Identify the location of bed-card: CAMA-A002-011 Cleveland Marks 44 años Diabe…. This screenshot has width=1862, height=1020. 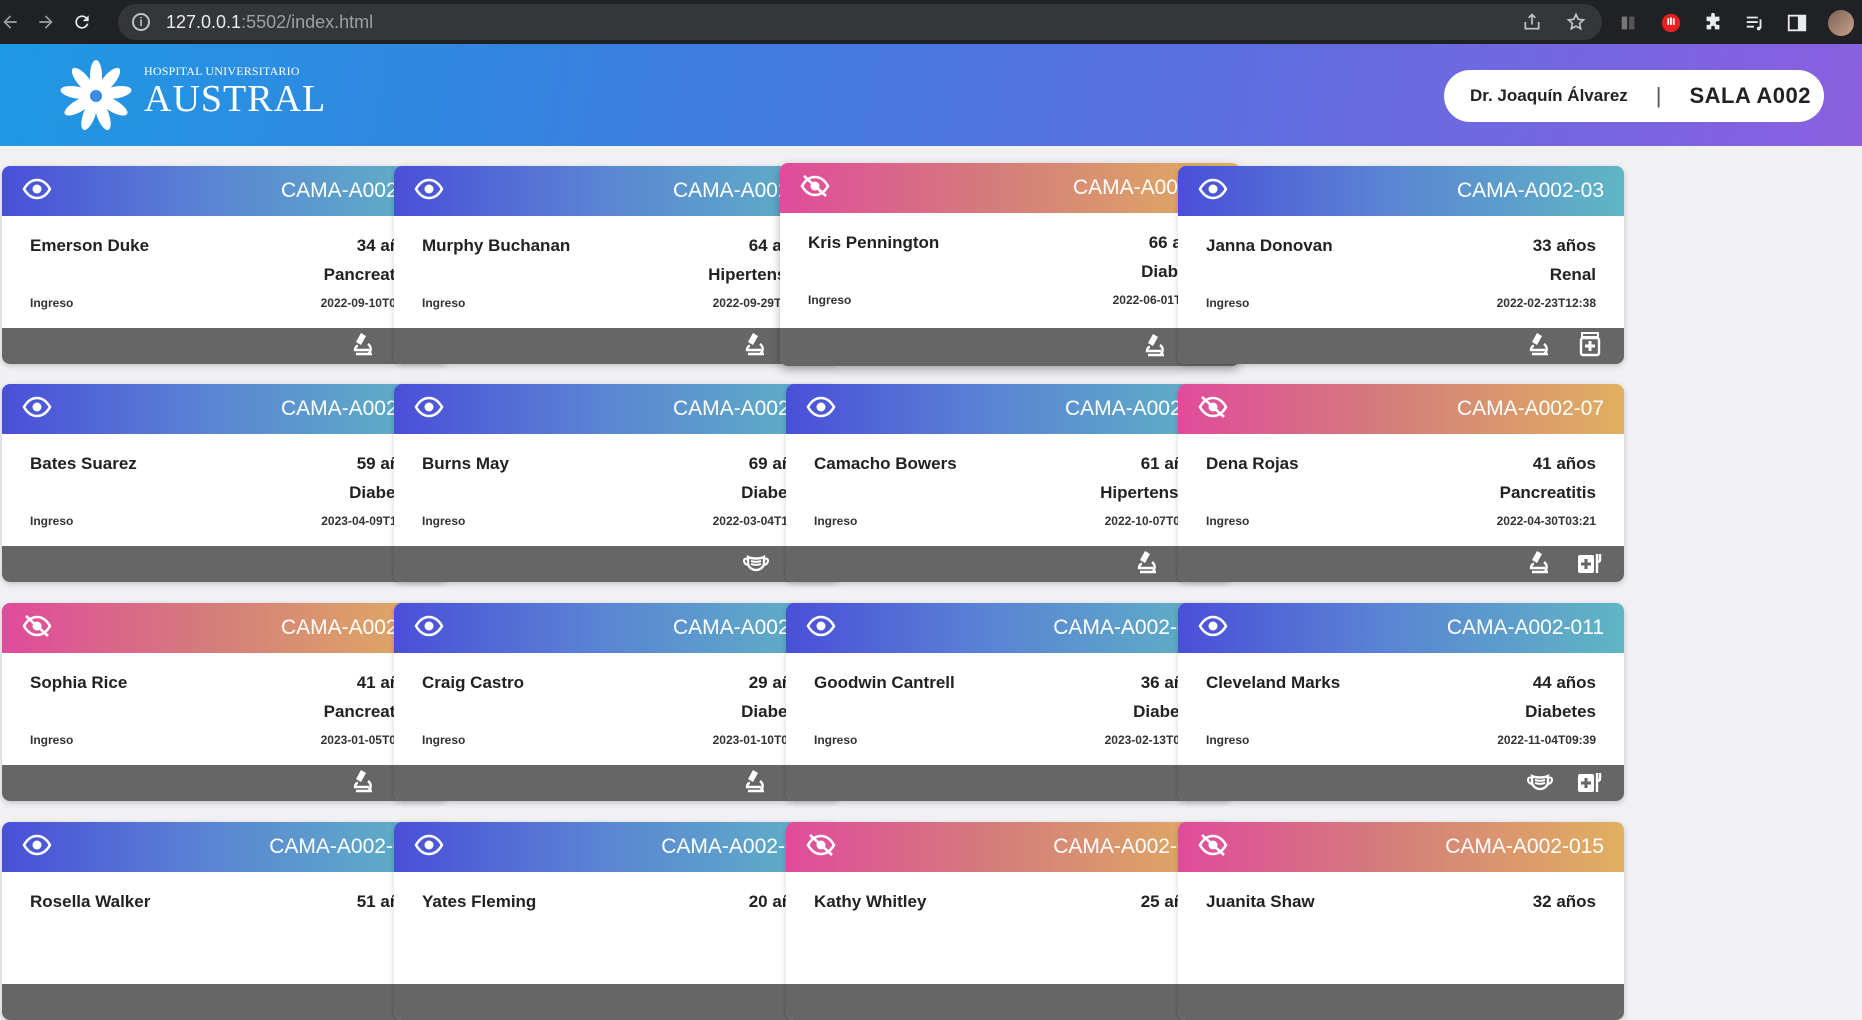
(1401, 702).